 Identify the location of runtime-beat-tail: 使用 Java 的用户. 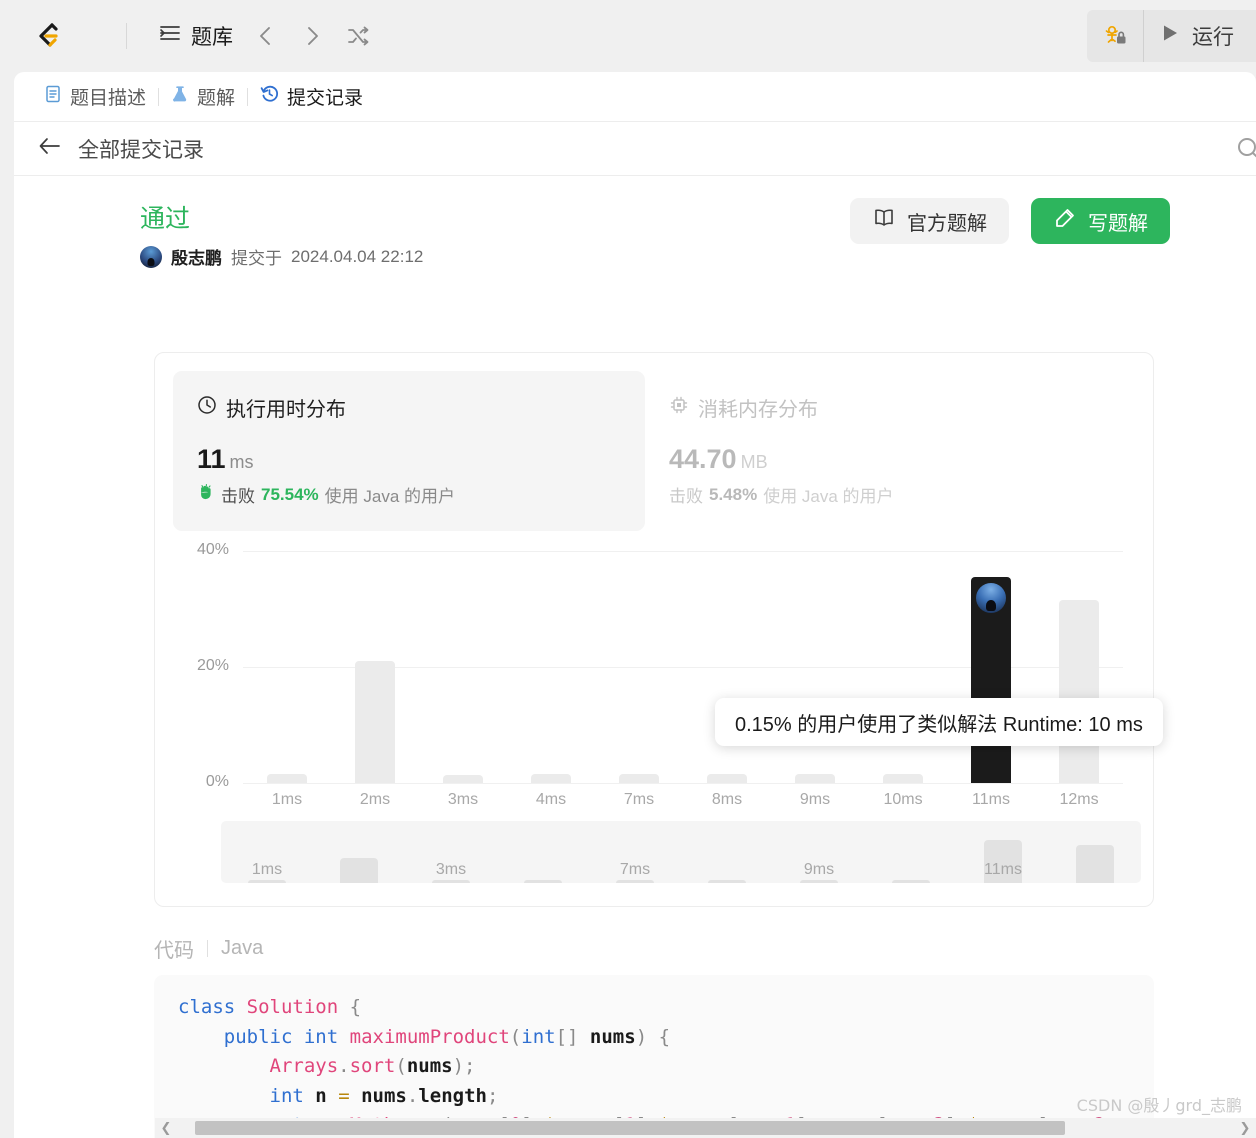
(390, 496).